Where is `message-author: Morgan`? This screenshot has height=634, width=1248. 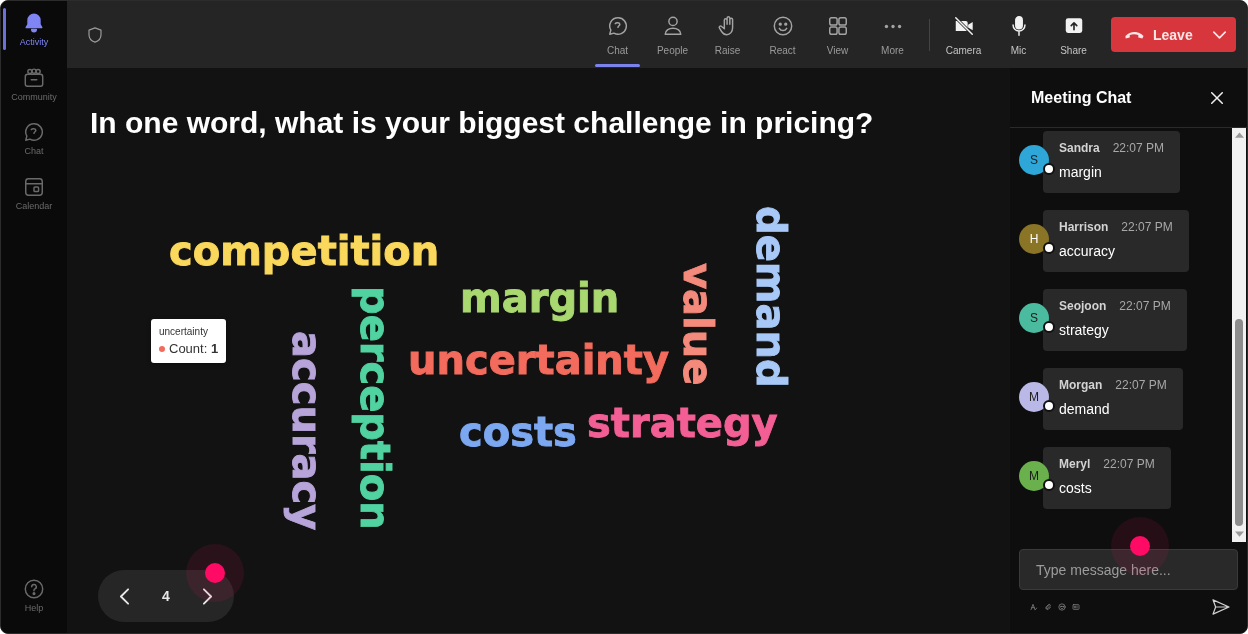
message-author: Morgan is located at coordinates (1081, 385).